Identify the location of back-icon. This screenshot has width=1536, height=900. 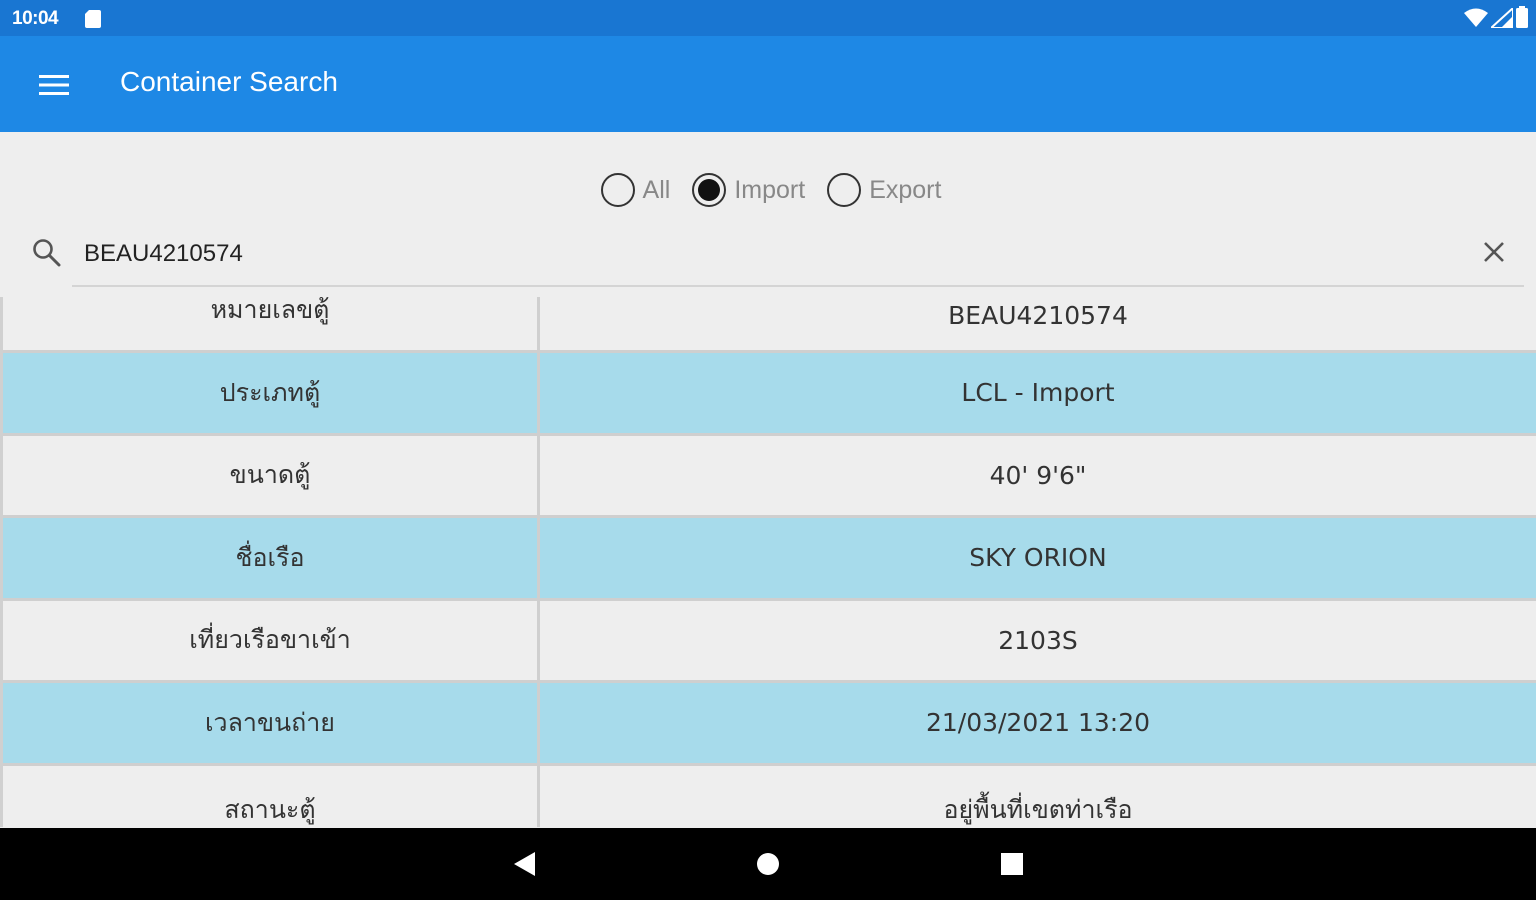
(524, 864).